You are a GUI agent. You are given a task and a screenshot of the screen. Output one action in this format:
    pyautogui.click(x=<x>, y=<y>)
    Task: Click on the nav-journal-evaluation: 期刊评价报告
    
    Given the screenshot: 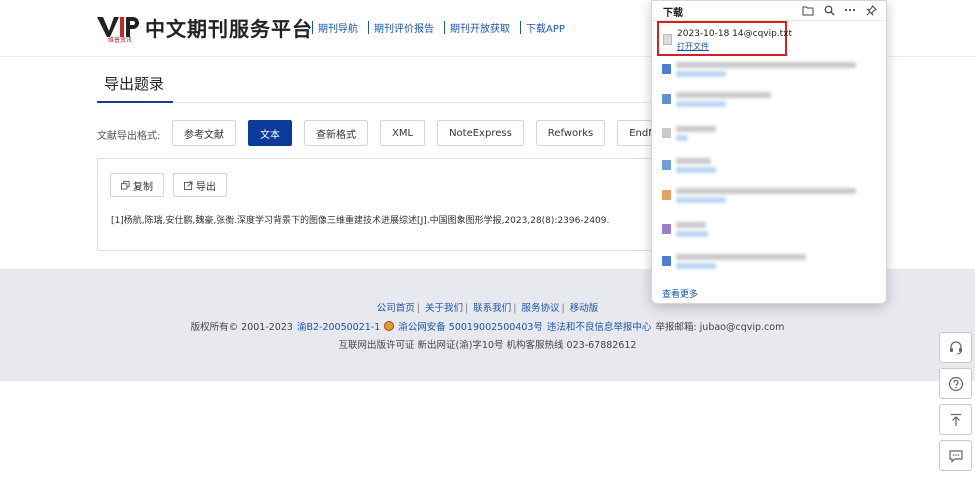 What is the action you would take?
    pyautogui.click(x=404, y=27)
    